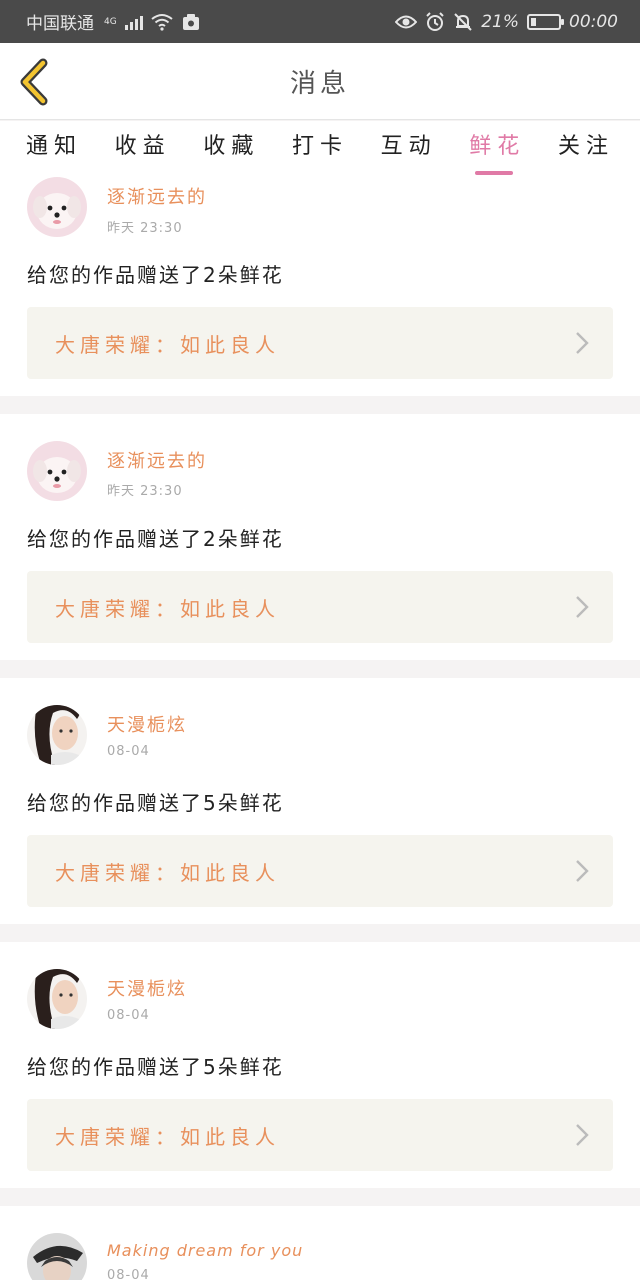 The width and height of the screenshot is (640, 1280). I want to click on alarm-icon, so click(435, 21).